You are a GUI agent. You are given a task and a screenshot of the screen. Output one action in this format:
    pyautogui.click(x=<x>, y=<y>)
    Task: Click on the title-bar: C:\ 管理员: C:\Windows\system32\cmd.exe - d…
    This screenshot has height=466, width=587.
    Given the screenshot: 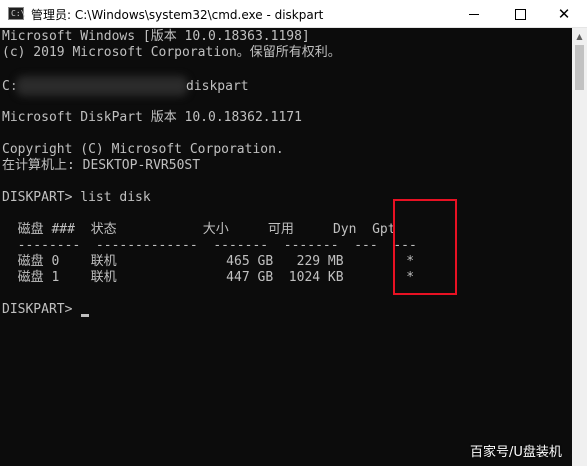 What is the action you would take?
    pyautogui.click(x=293, y=14)
    